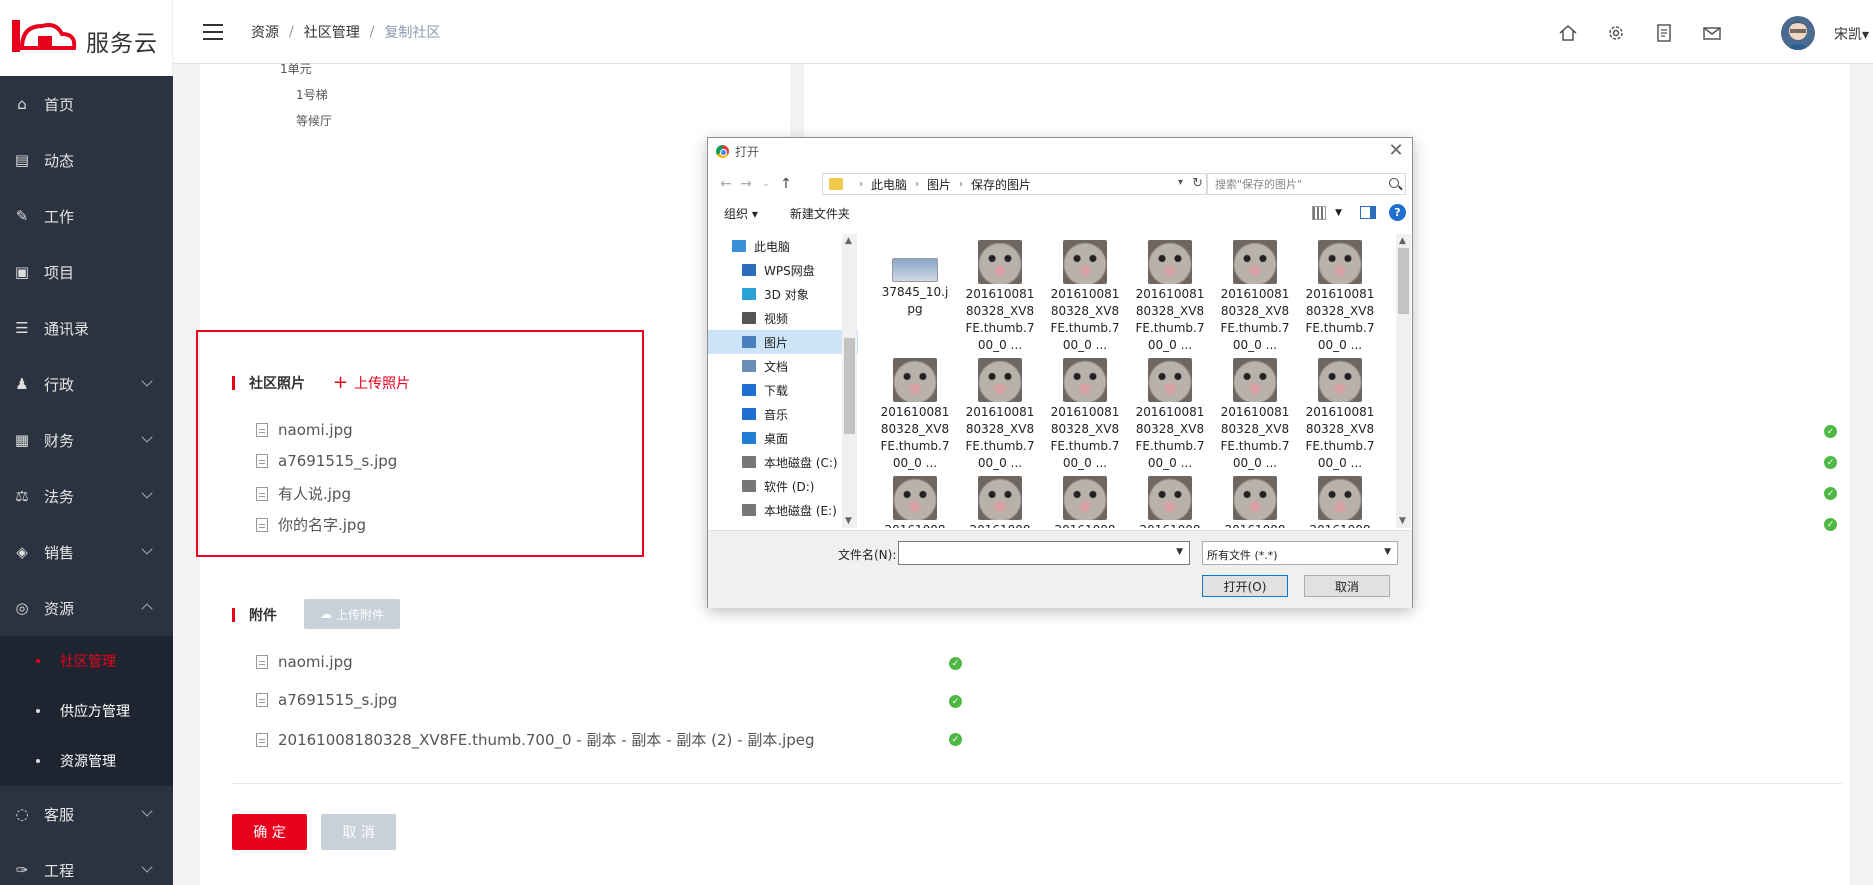 Image resolution: width=1873 pixels, height=885 pixels. What do you see at coordinates (306, 69) in the screenshot?
I see `tree-node: 1单元` at bounding box center [306, 69].